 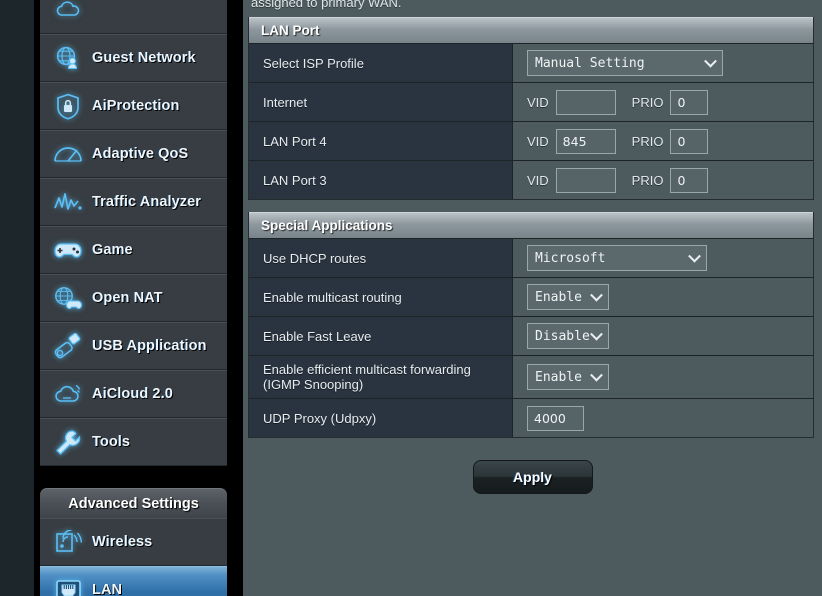 What do you see at coordinates (558, 297) in the screenshot?
I see `select-value: Enable` at bounding box center [558, 297].